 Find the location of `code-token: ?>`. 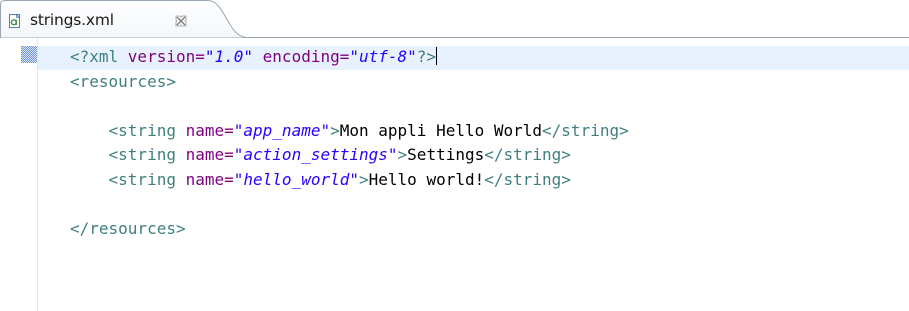

code-token: ?> is located at coordinates (426, 56).